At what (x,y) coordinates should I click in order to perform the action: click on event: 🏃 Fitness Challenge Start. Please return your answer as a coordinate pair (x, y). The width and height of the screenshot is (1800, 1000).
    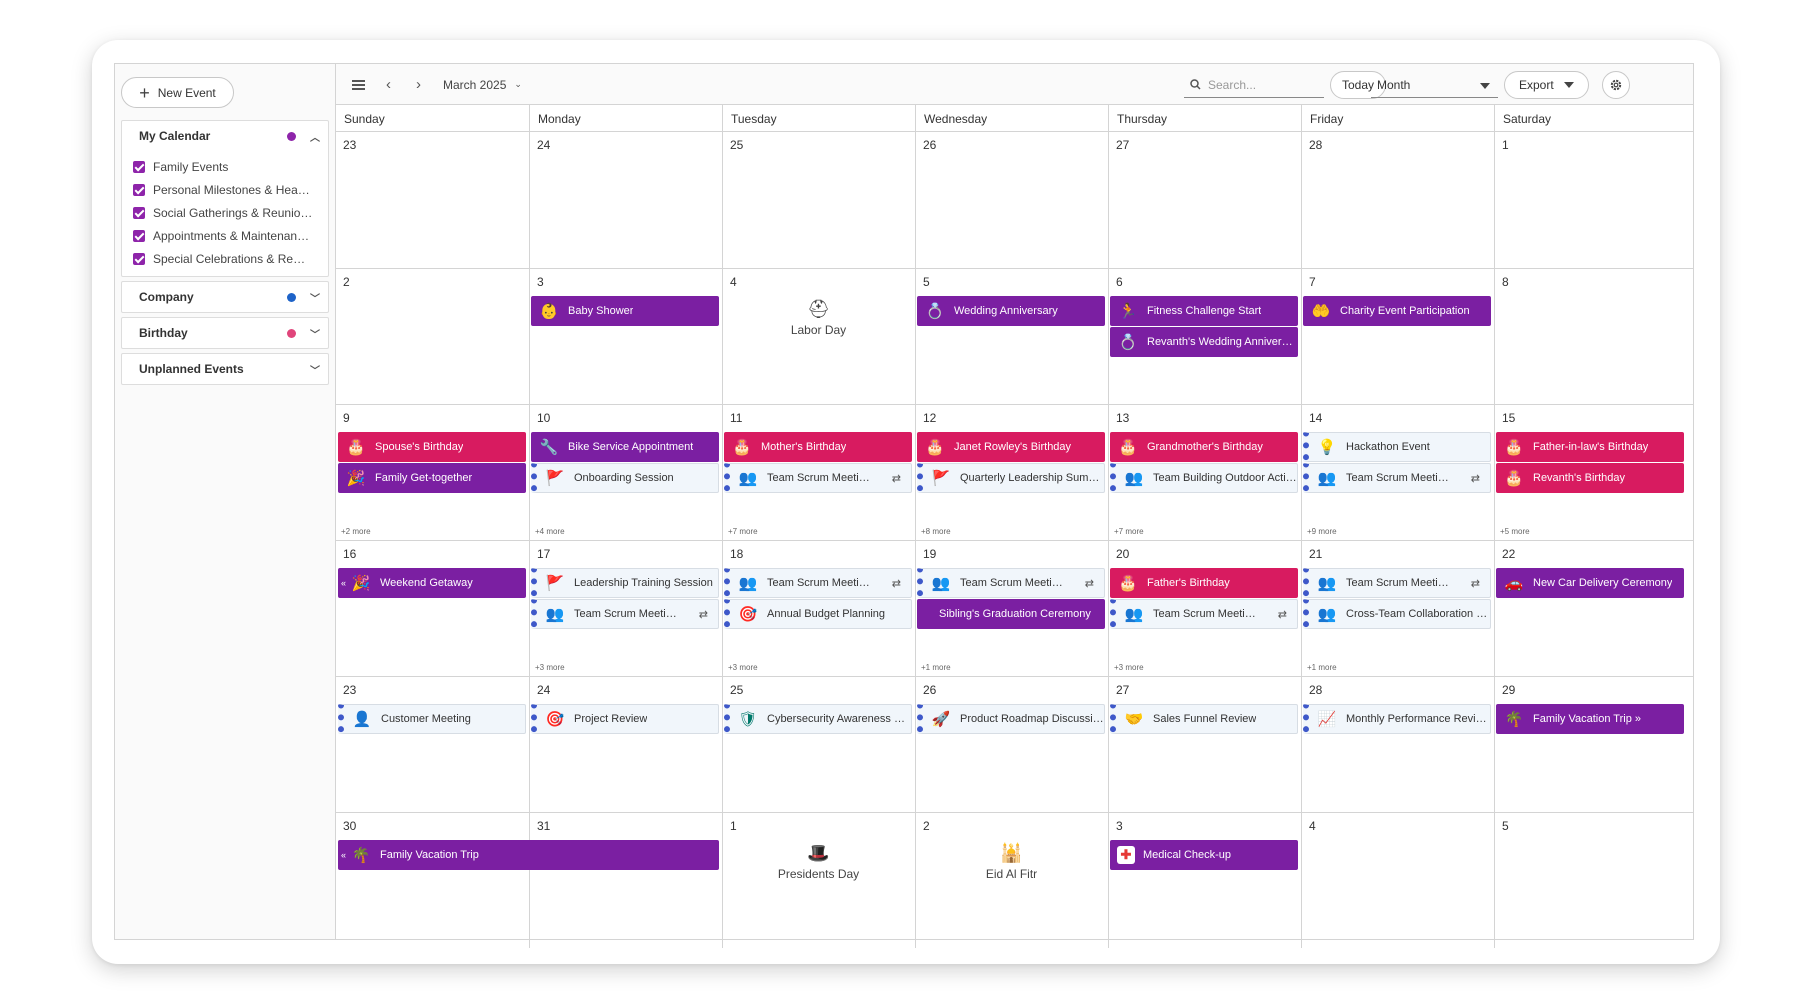
    Looking at the image, I should click on (1204, 311).